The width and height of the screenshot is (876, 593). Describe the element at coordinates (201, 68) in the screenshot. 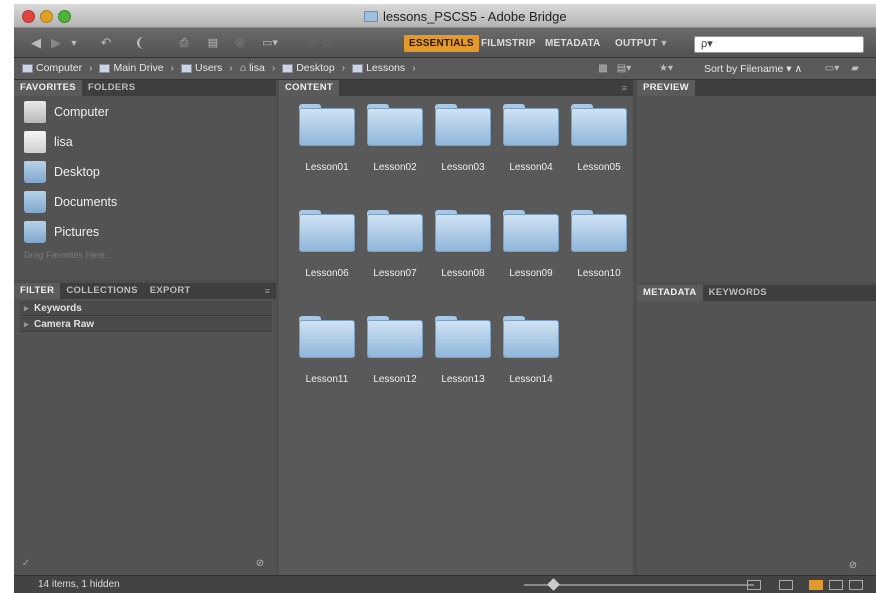

I see `crumb-users: Users` at that location.